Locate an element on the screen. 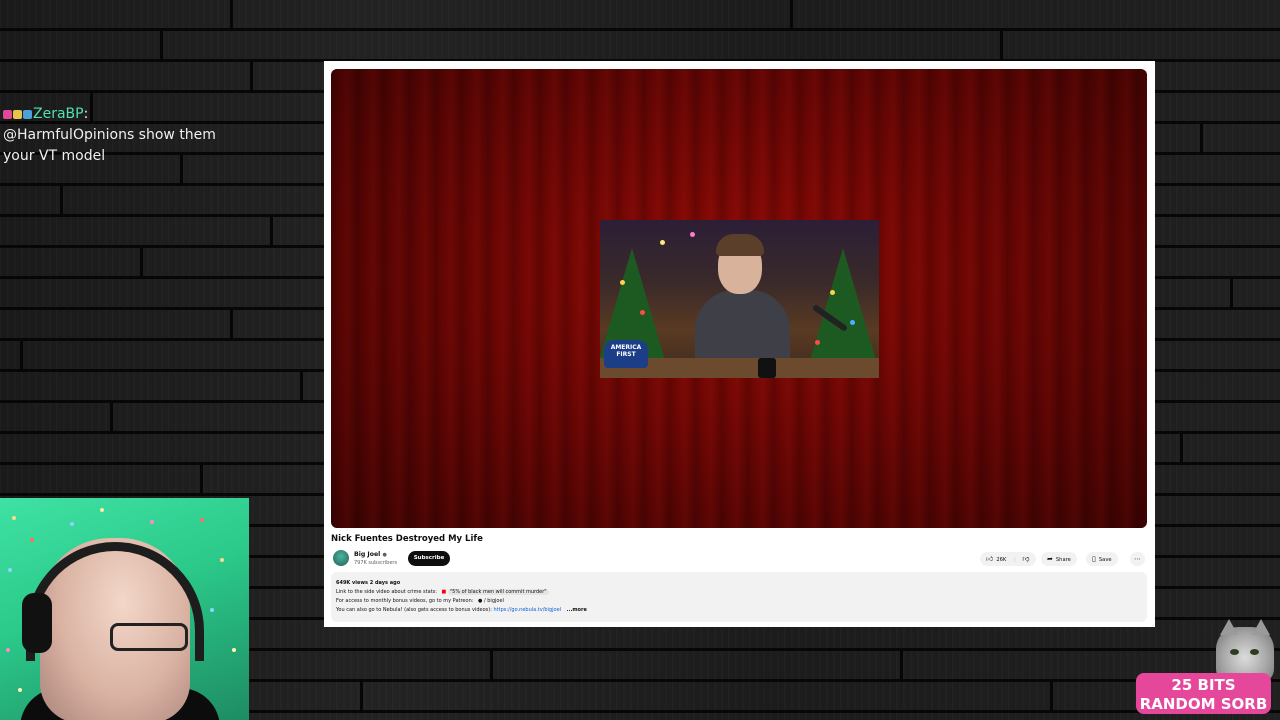  channel-name: Big Joel ● is located at coordinates (370, 554).